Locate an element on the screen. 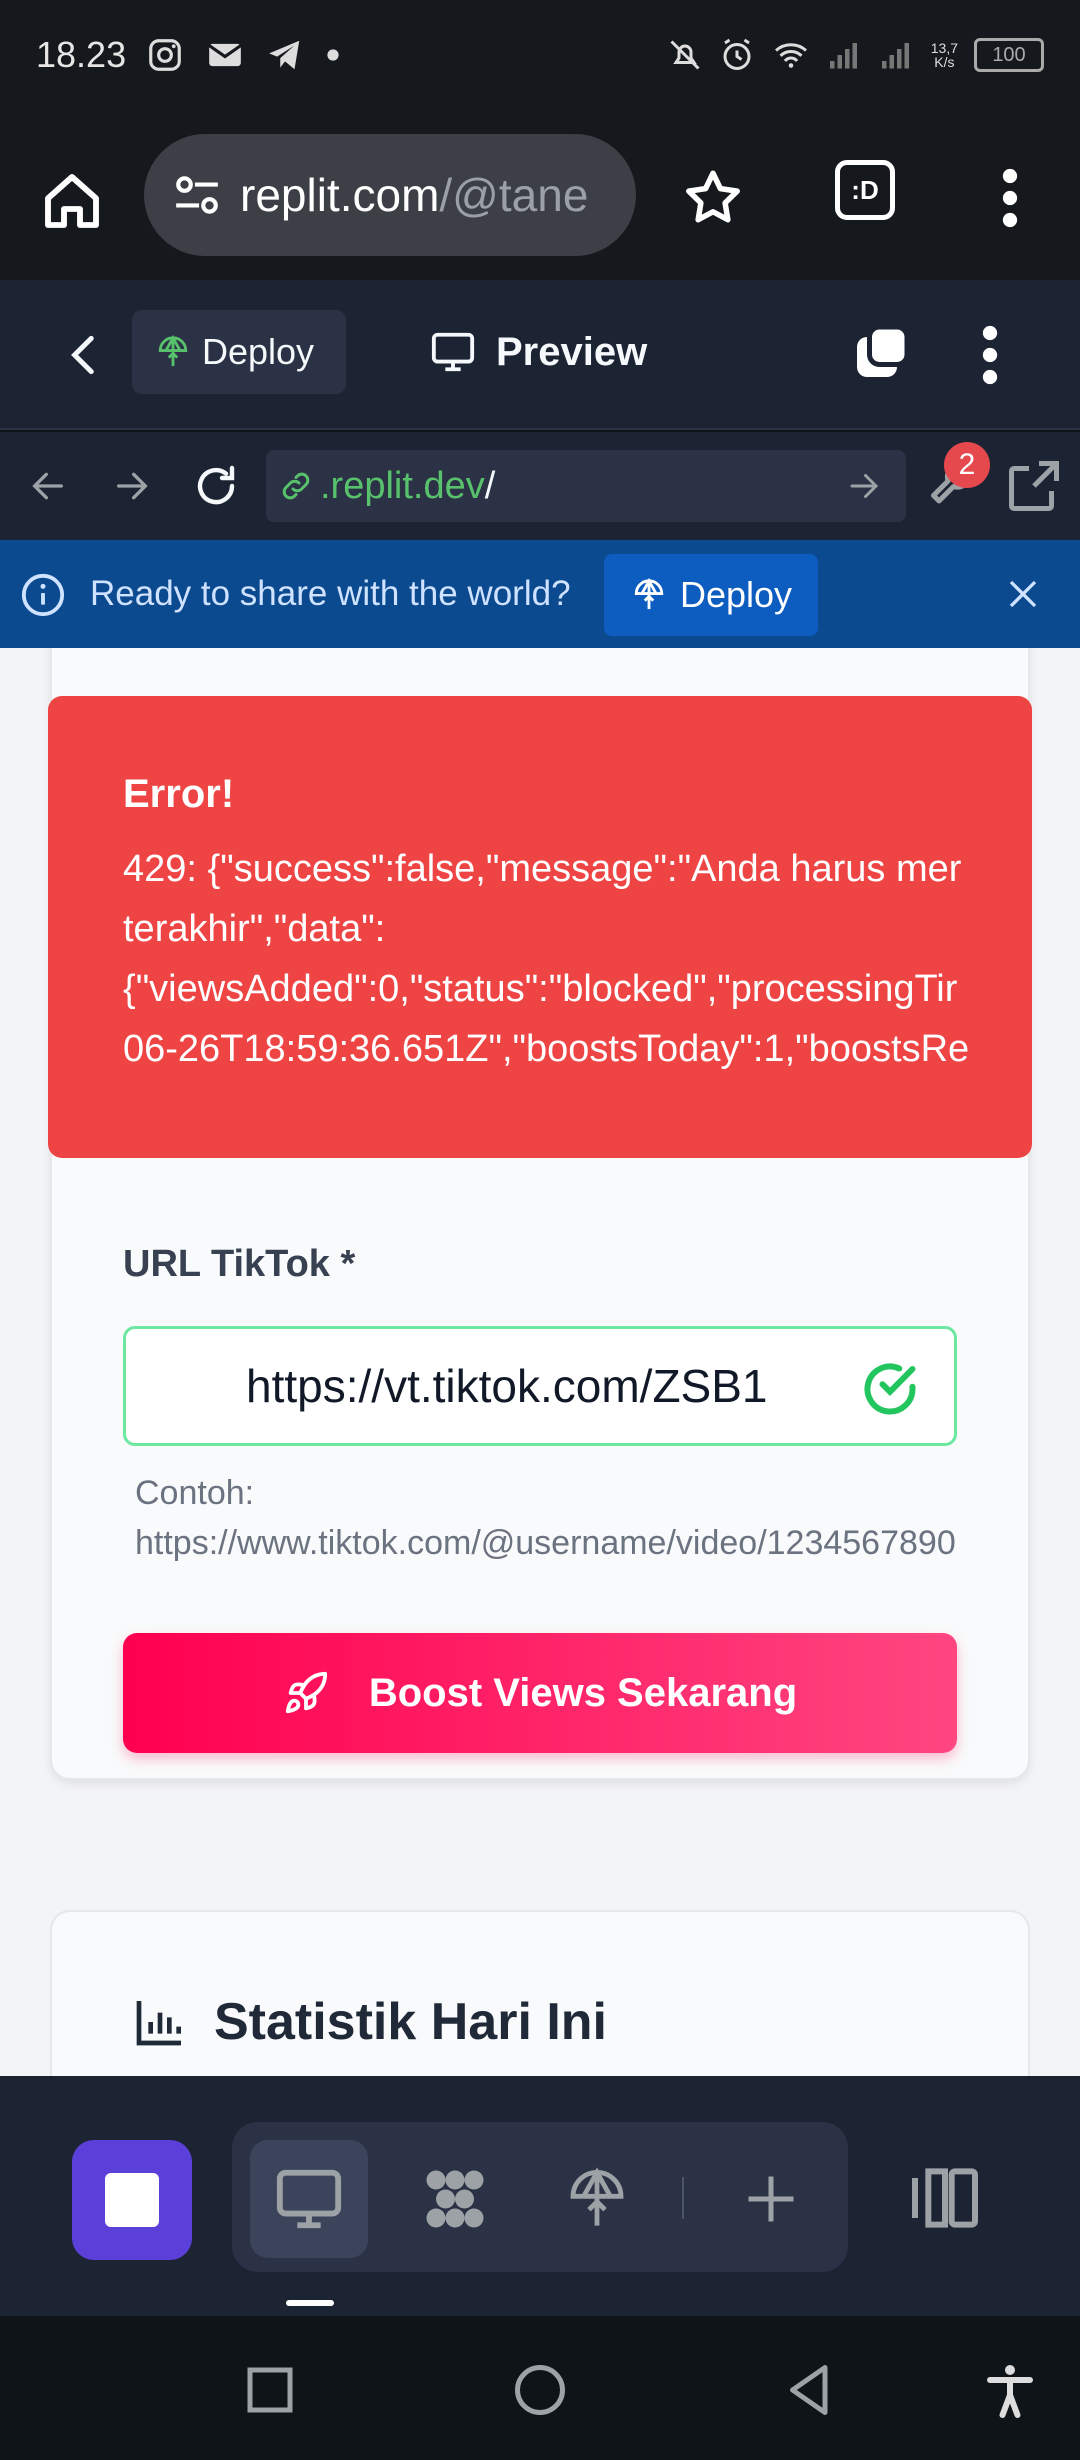 The image size is (1080, 2460). tool-tab-group is located at coordinates (540, 2197).